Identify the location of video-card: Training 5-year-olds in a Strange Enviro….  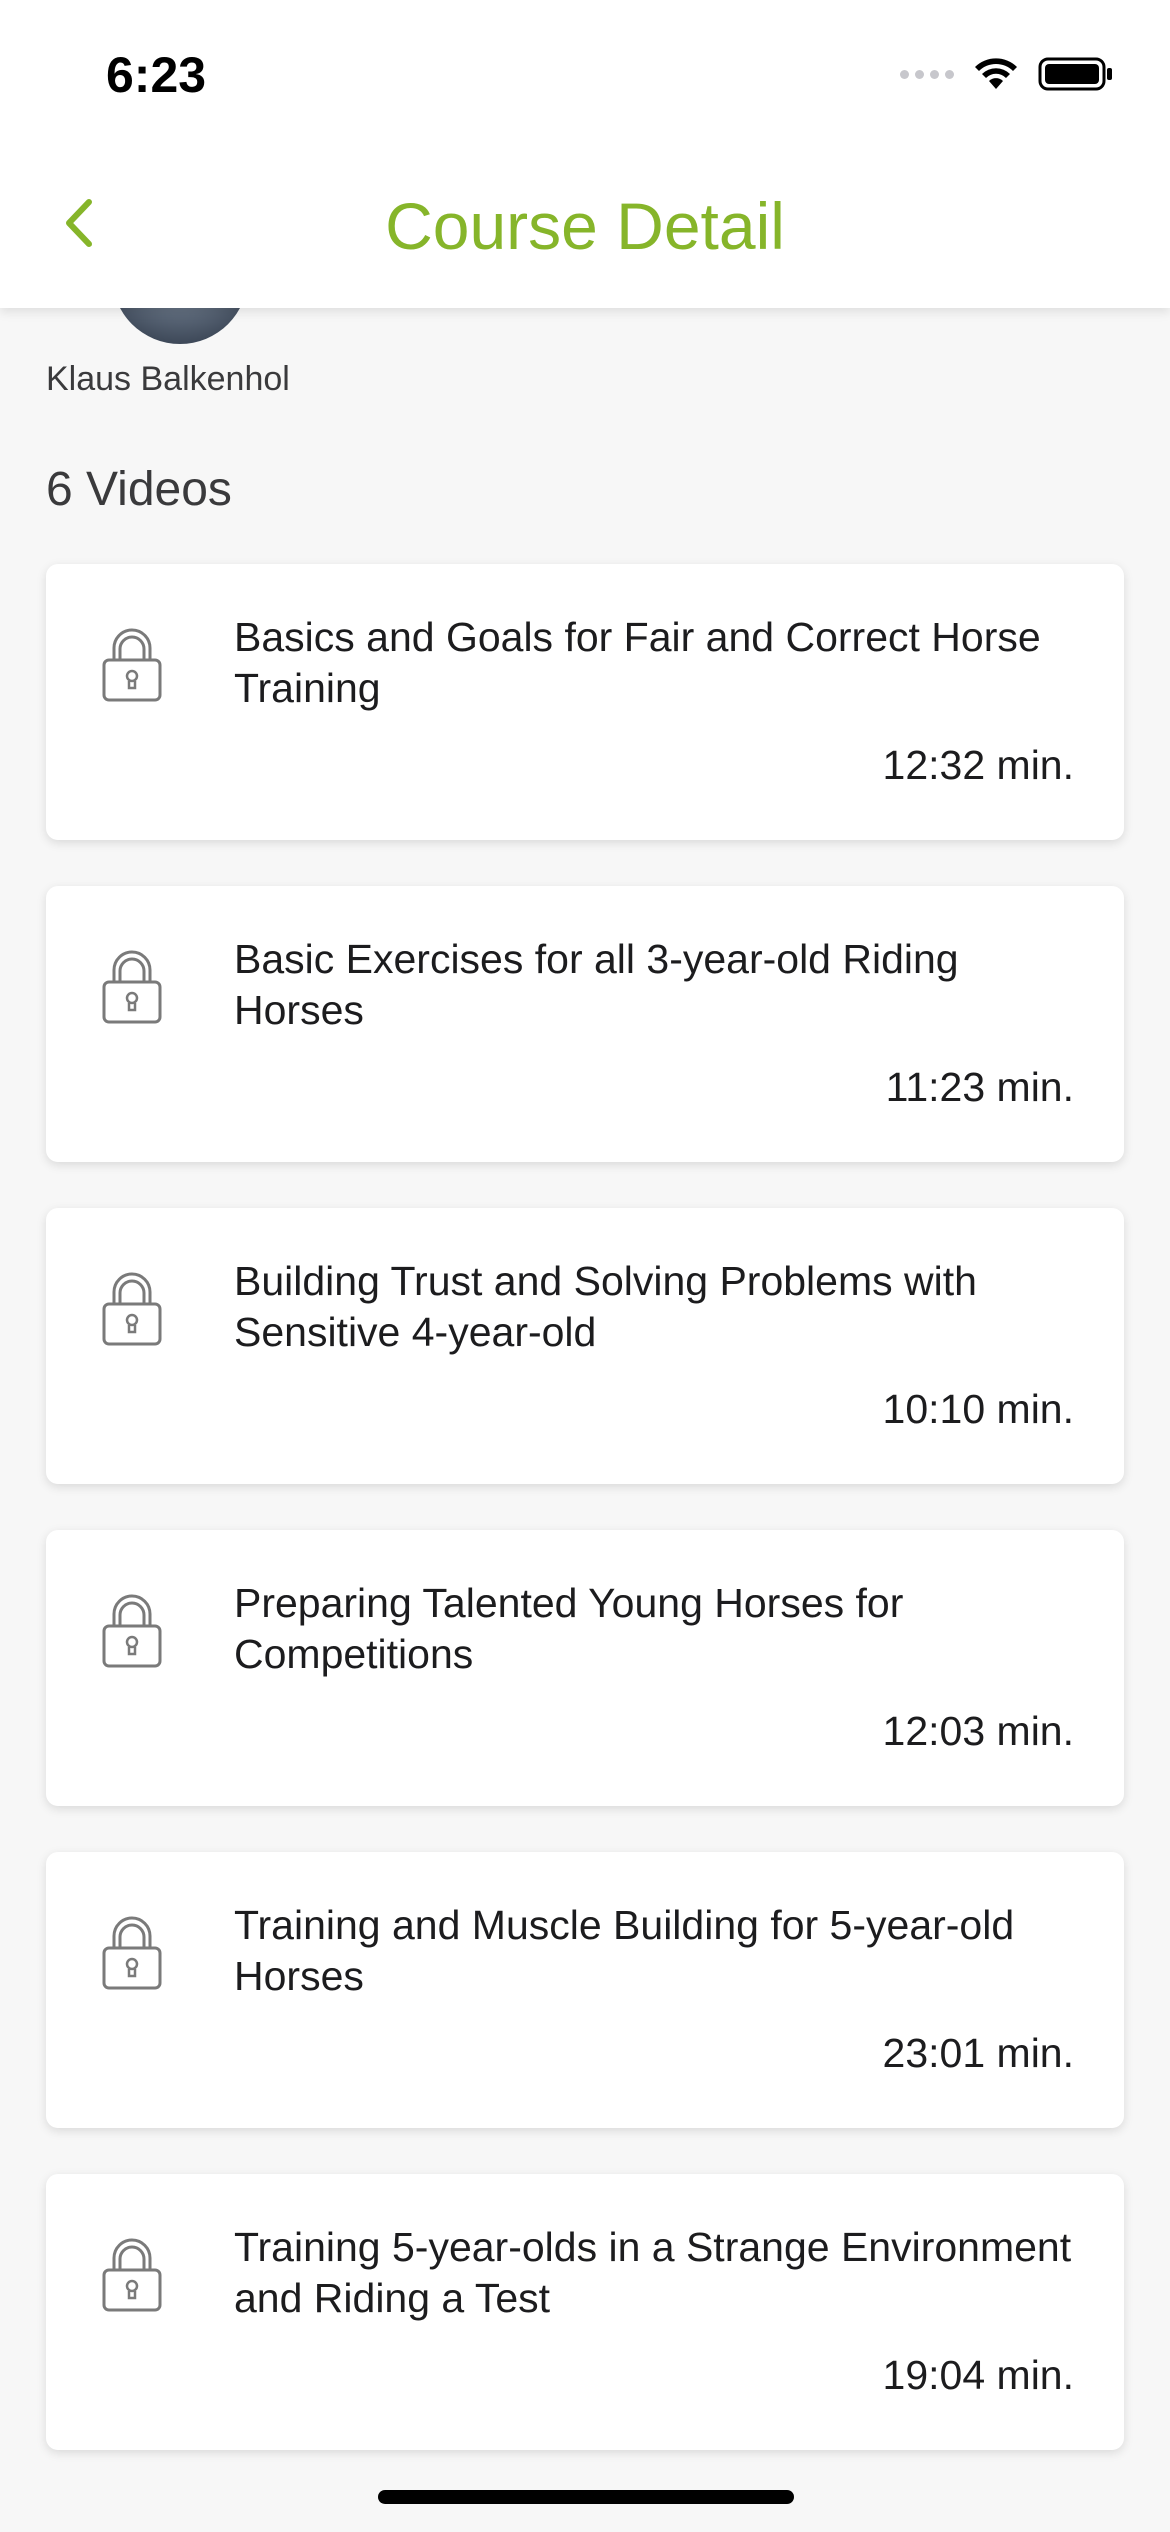
(585, 2312).